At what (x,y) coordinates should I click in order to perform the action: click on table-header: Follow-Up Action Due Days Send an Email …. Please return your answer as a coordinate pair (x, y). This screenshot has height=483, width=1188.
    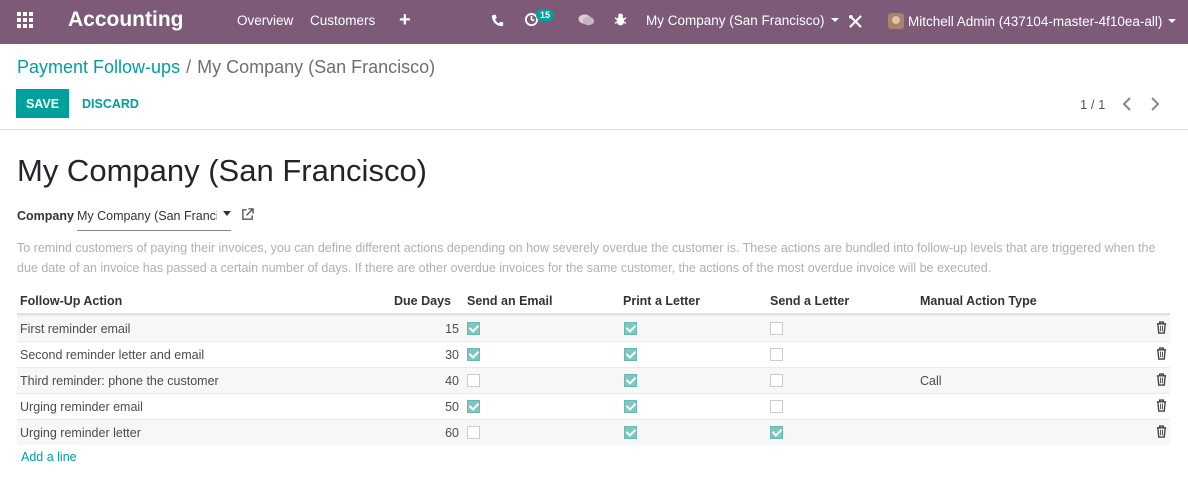
    Looking at the image, I should click on (593, 301).